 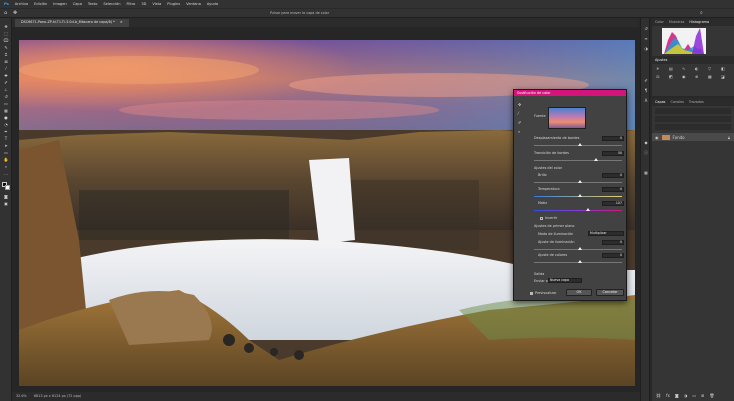 What do you see at coordinates (6, 61) in the screenshot?
I see `frame-icon: ⊠` at bounding box center [6, 61].